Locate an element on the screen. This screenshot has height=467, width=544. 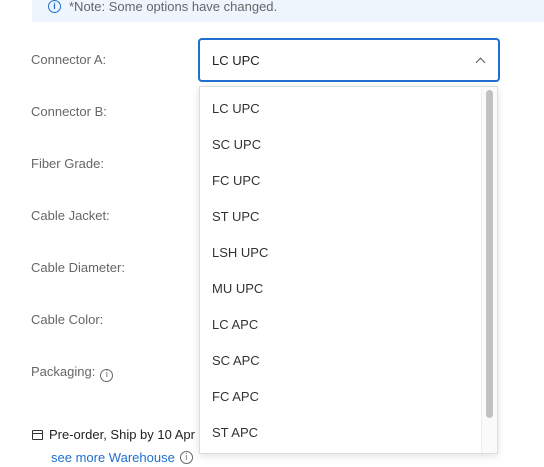
chevron-up-icon is located at coordinates (480, 62).